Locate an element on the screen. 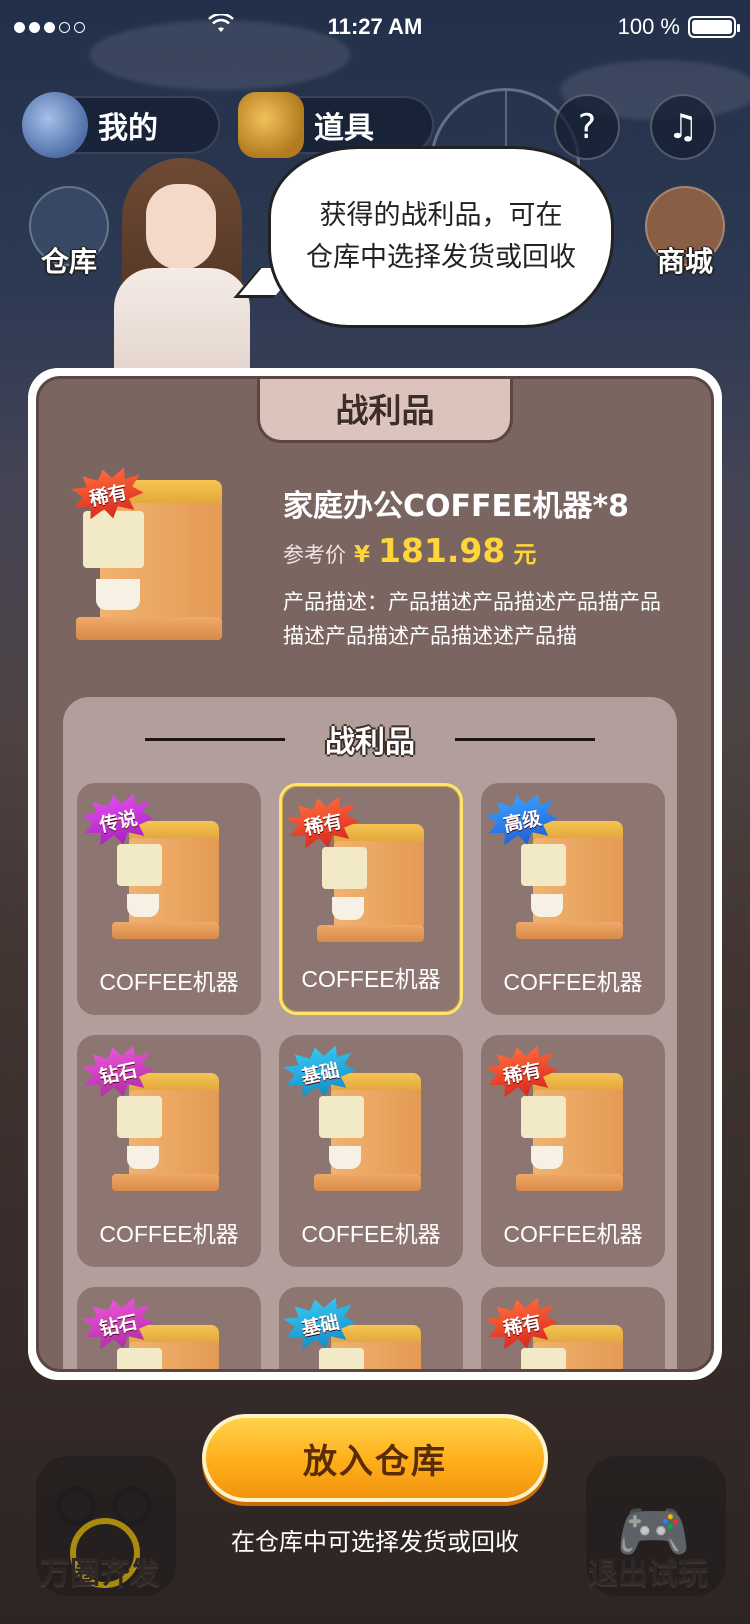 This screenshot has height=1624, width=750. music-button: ♫ is located at coordinates (683, 127).